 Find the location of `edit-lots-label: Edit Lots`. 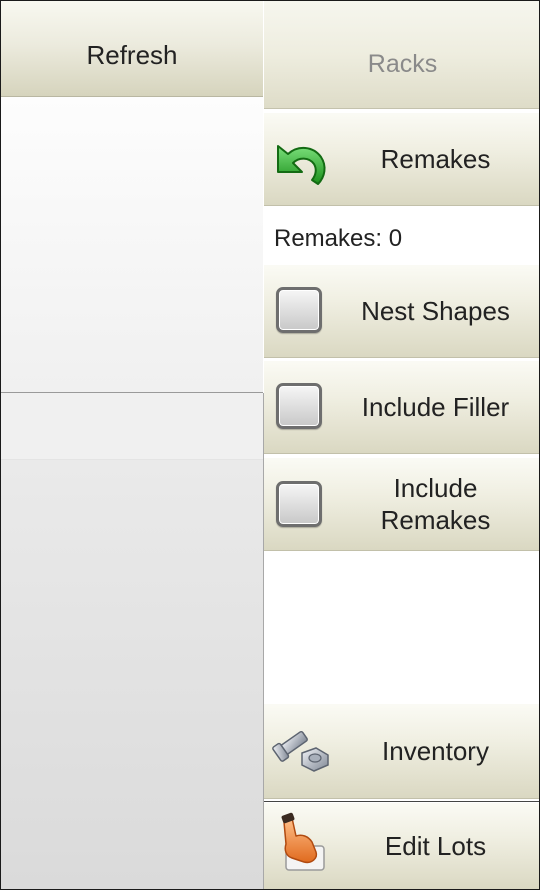

edit-lots-label: Edit Lots is located at coordinates (435, 846).